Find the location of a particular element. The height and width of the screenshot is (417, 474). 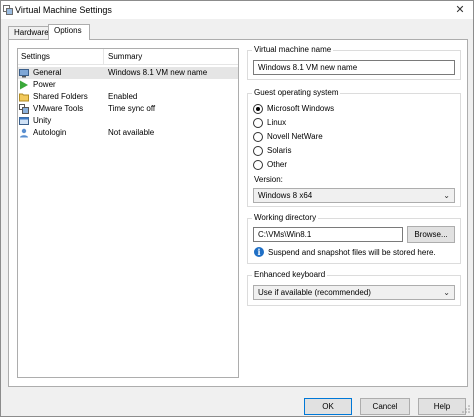

list-row-vmware-tools: VMware Tools Time sync off is located at coordinates (128, 109).